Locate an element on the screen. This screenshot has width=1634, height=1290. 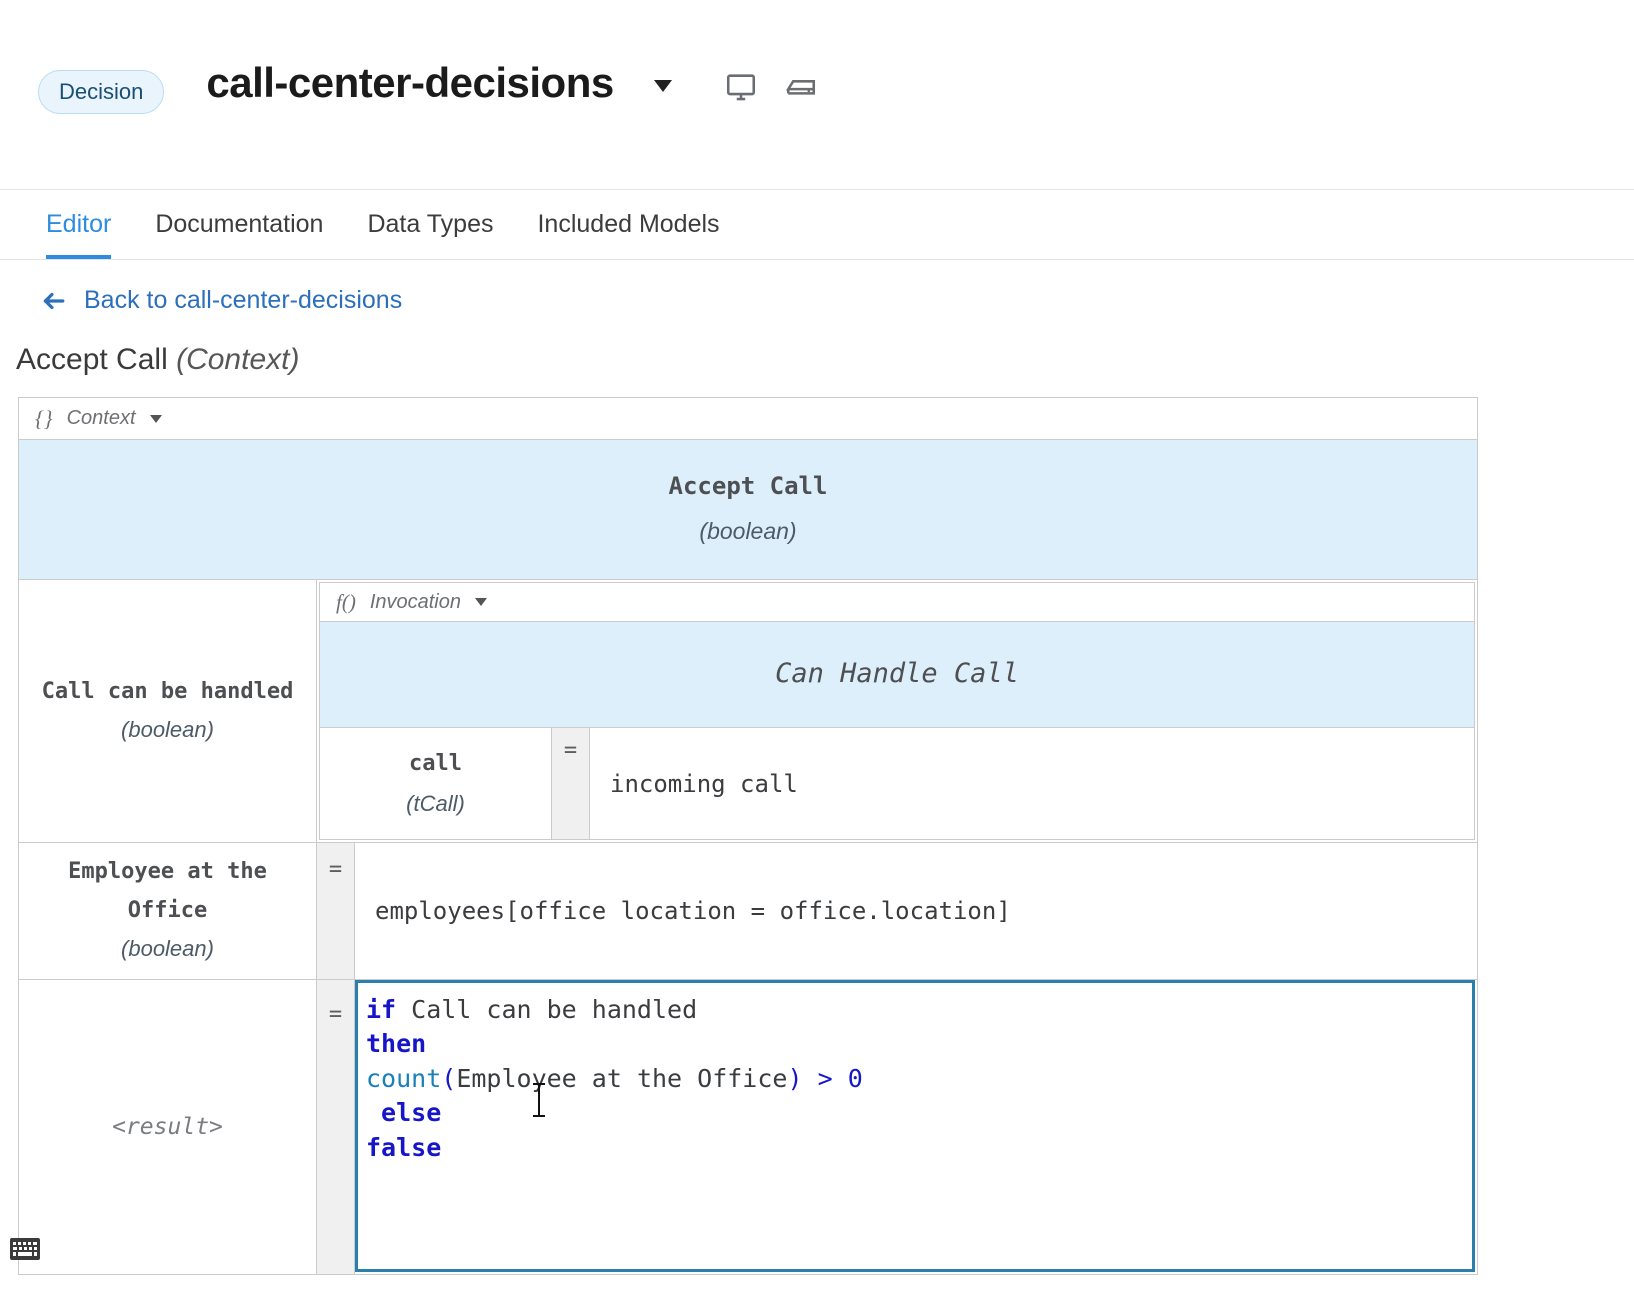
entry-label-cell: Employee at the Office (boolean) is located at coordinates (168, 911).